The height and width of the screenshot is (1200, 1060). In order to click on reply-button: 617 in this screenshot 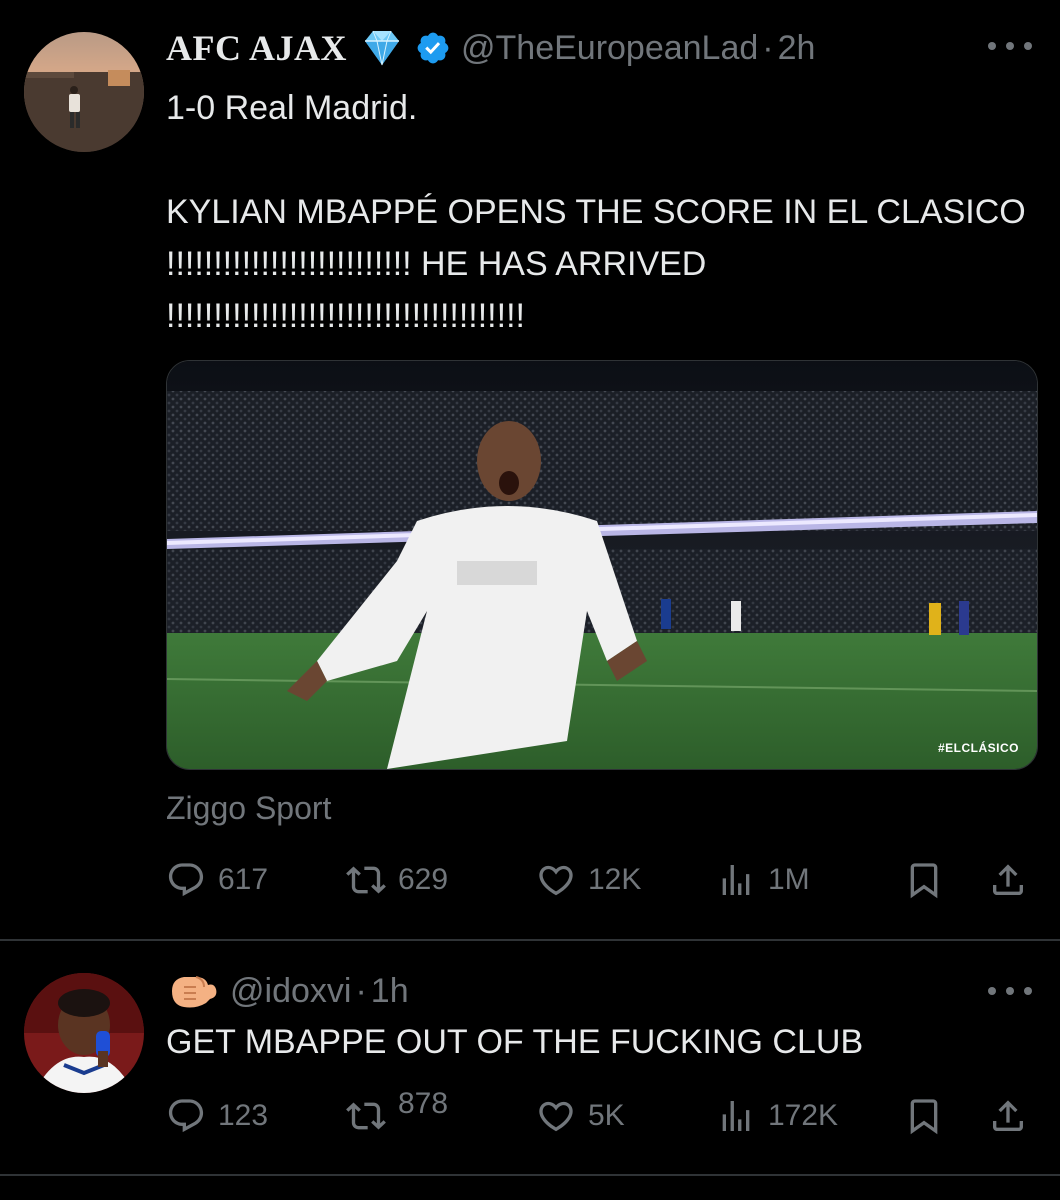, I will do `click(217, 880)`.